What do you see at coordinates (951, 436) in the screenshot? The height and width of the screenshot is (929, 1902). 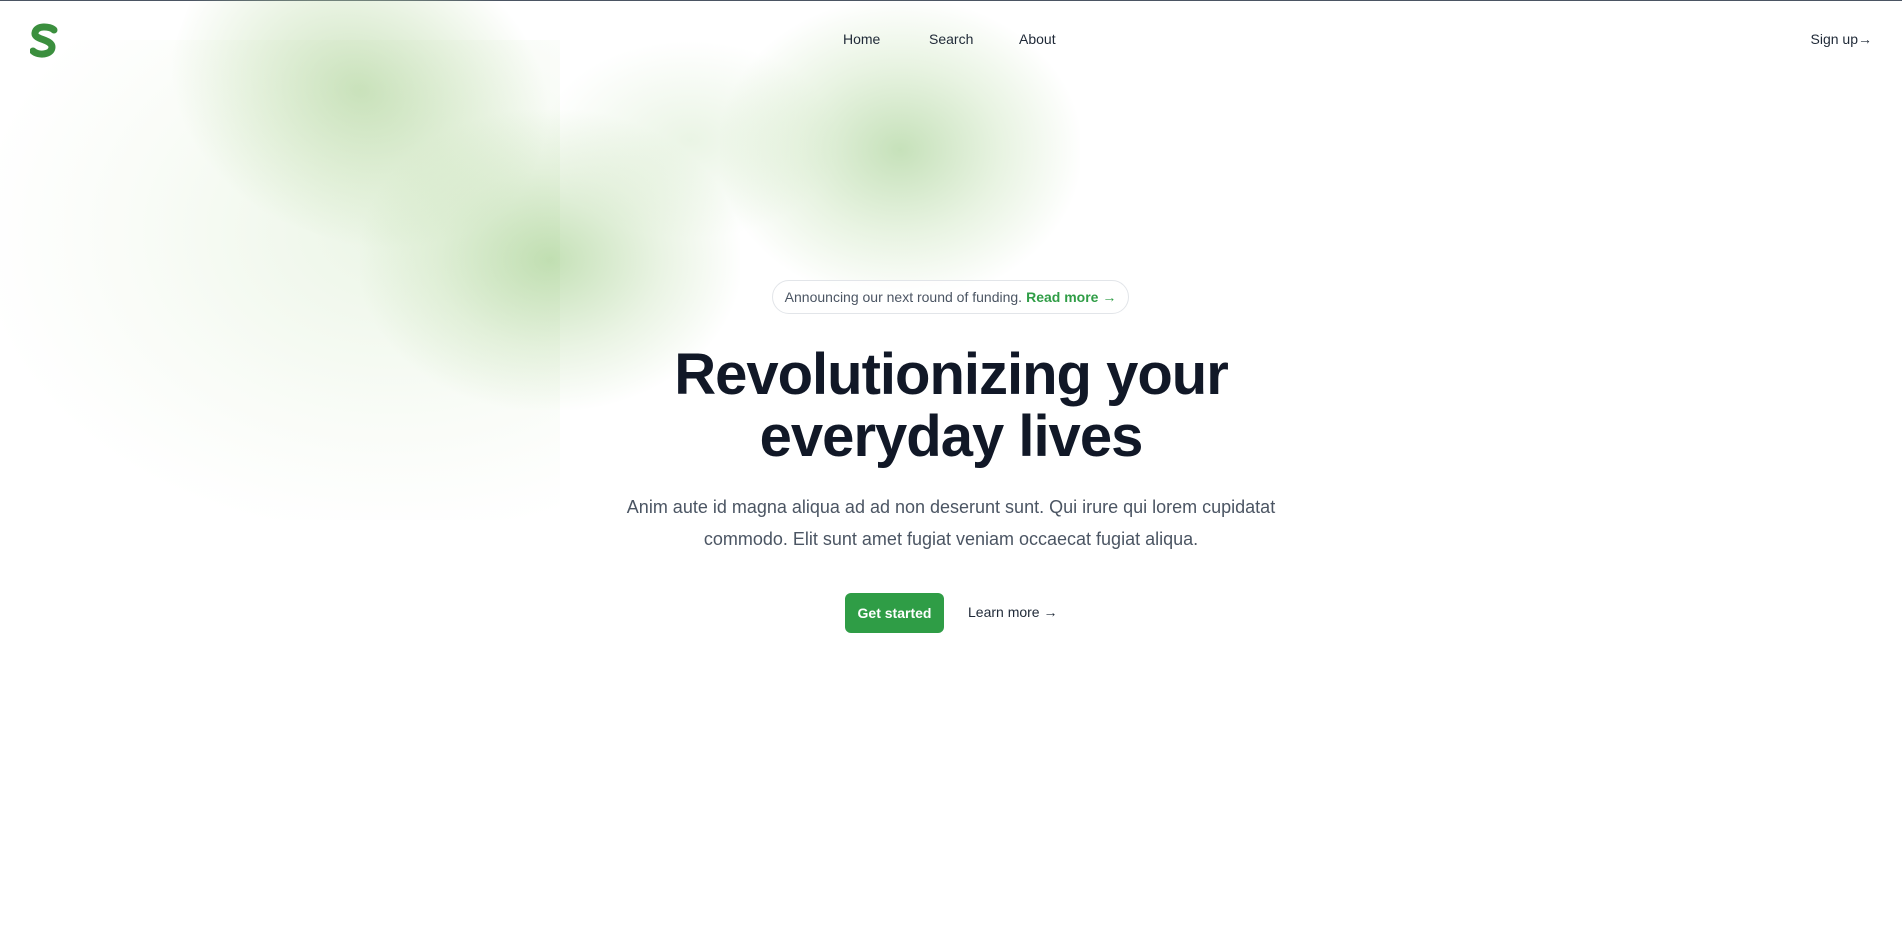 I see `headline-line: everyday lives` at bounding box center [951, 436].